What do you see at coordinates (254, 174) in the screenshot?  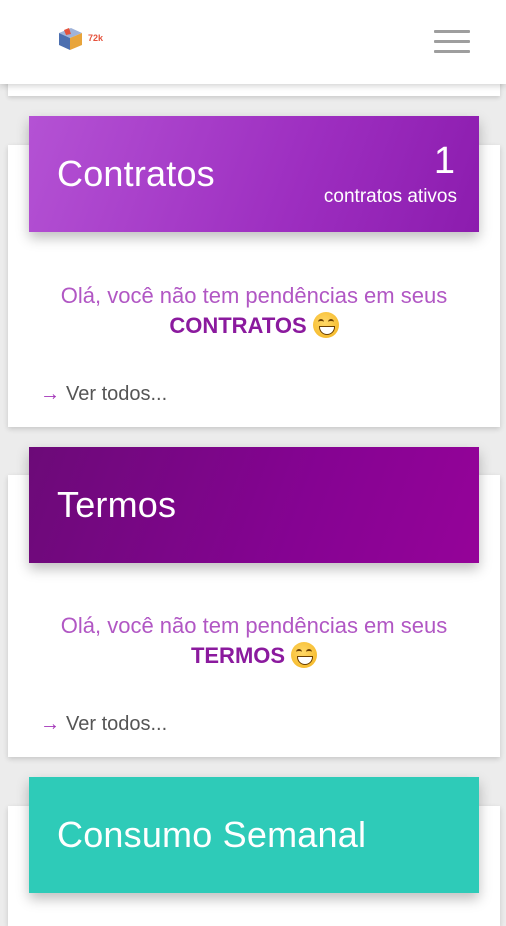 I see `contratos-header: Contratos 1 contratos ativos` at bounding box center [254, 174].